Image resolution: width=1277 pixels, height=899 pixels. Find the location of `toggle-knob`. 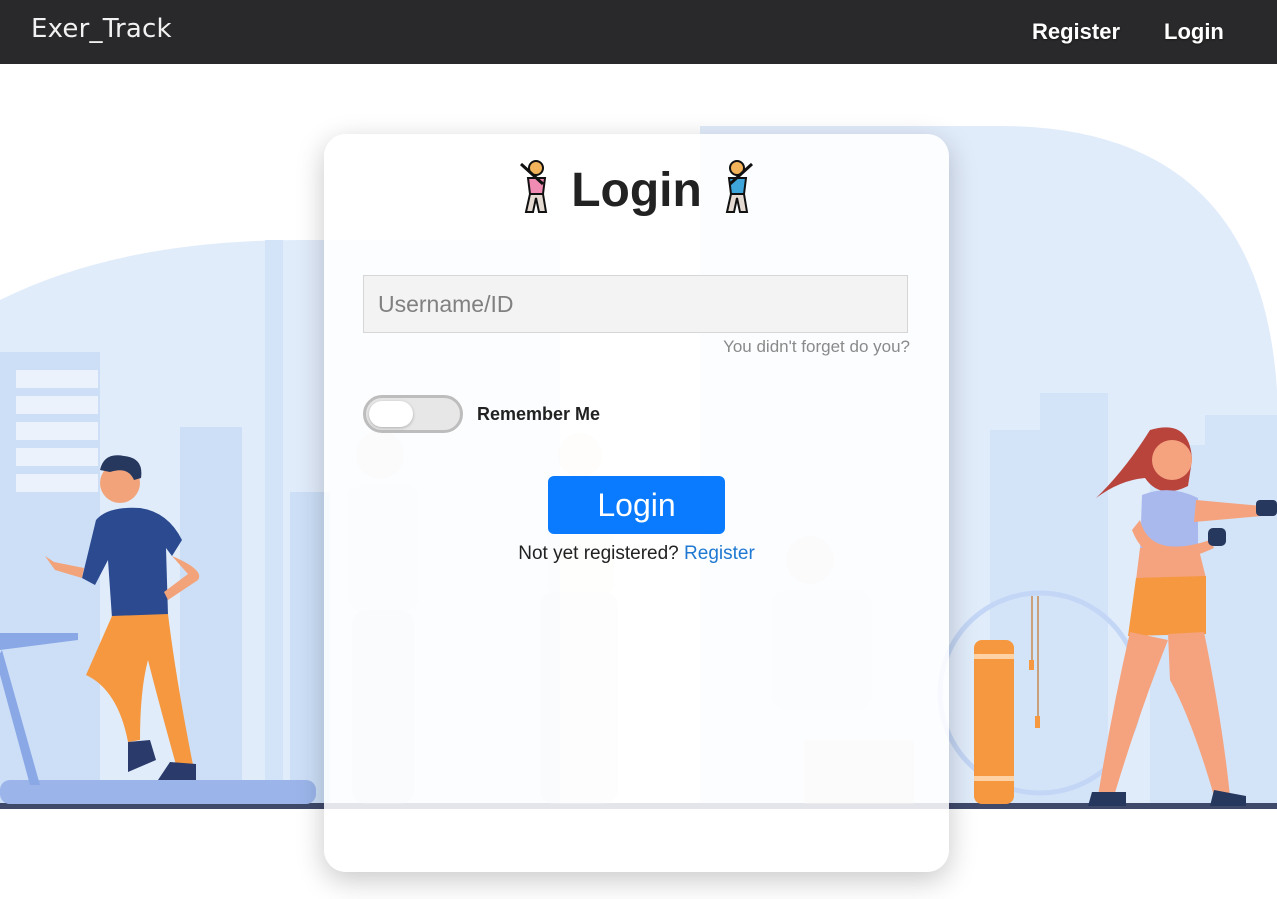

toggle-knob is located at coordinates (391, 414).